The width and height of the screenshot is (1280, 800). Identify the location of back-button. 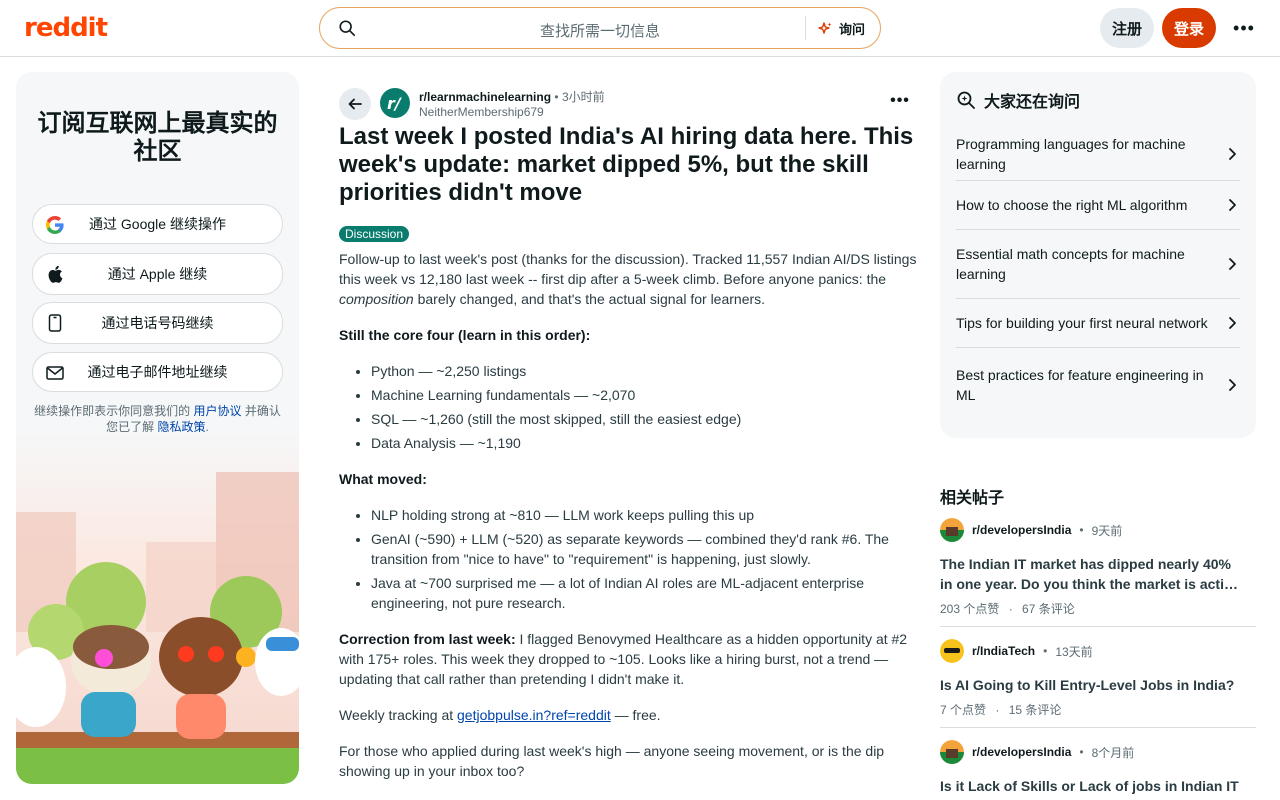
(355, 104).